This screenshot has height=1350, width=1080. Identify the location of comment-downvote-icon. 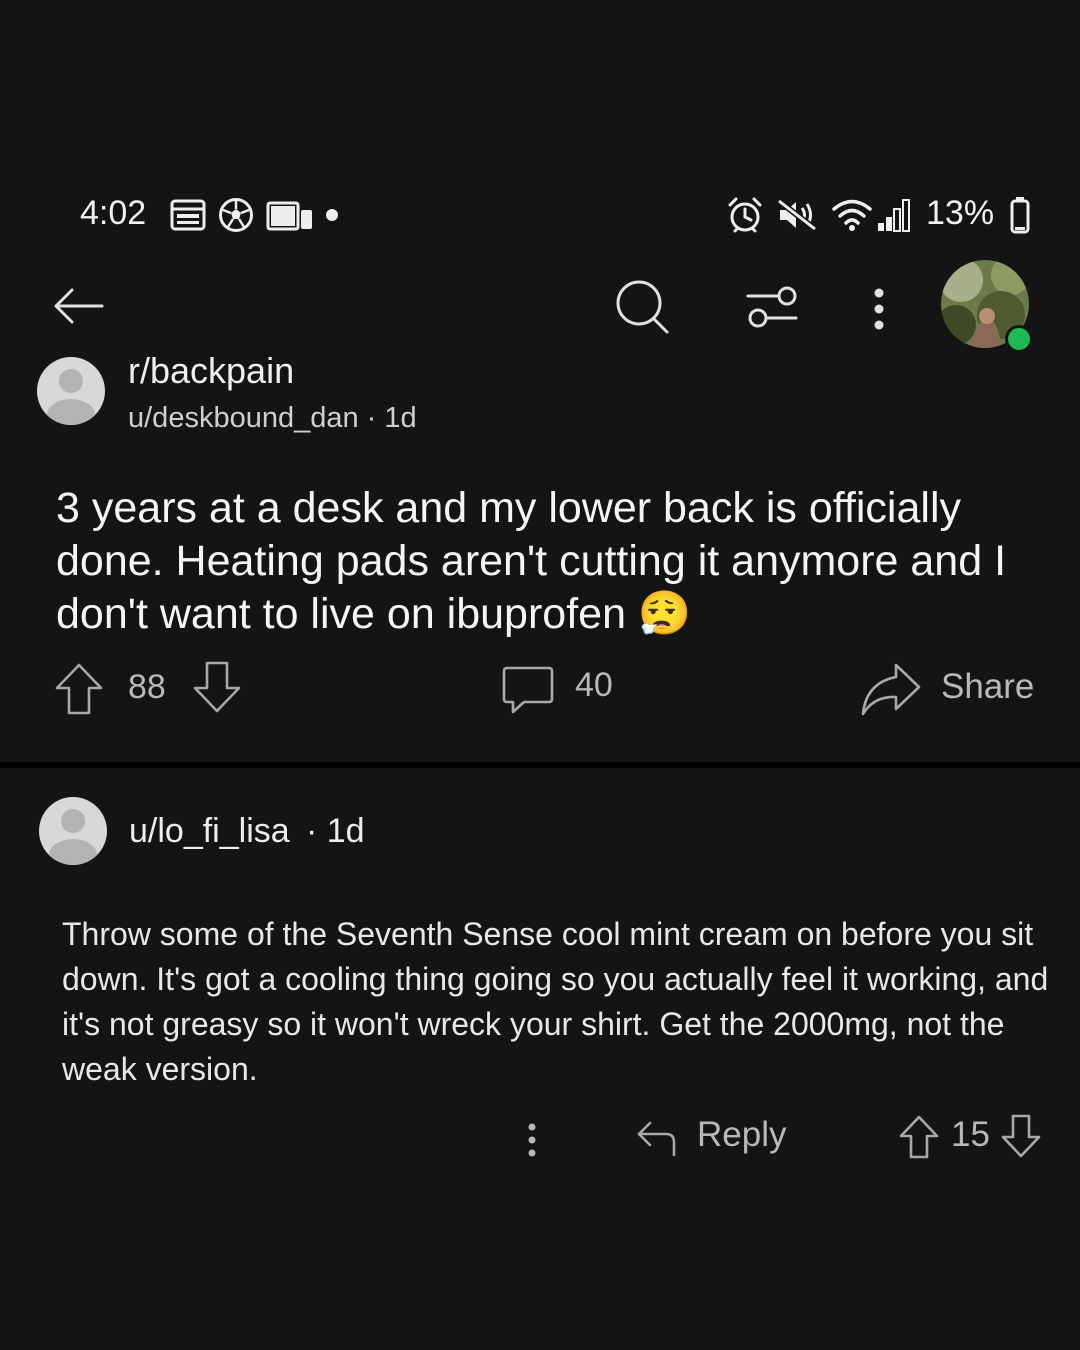
(1021, 1136).